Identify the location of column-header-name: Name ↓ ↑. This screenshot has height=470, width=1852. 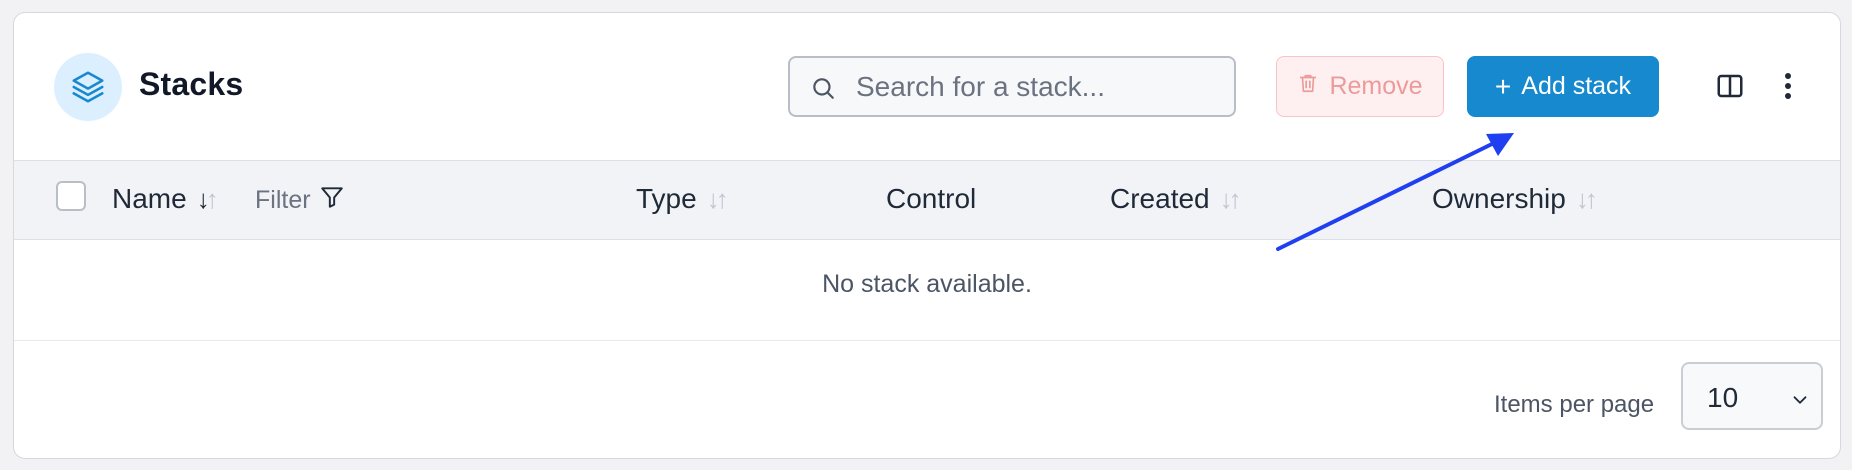
(165, 199).